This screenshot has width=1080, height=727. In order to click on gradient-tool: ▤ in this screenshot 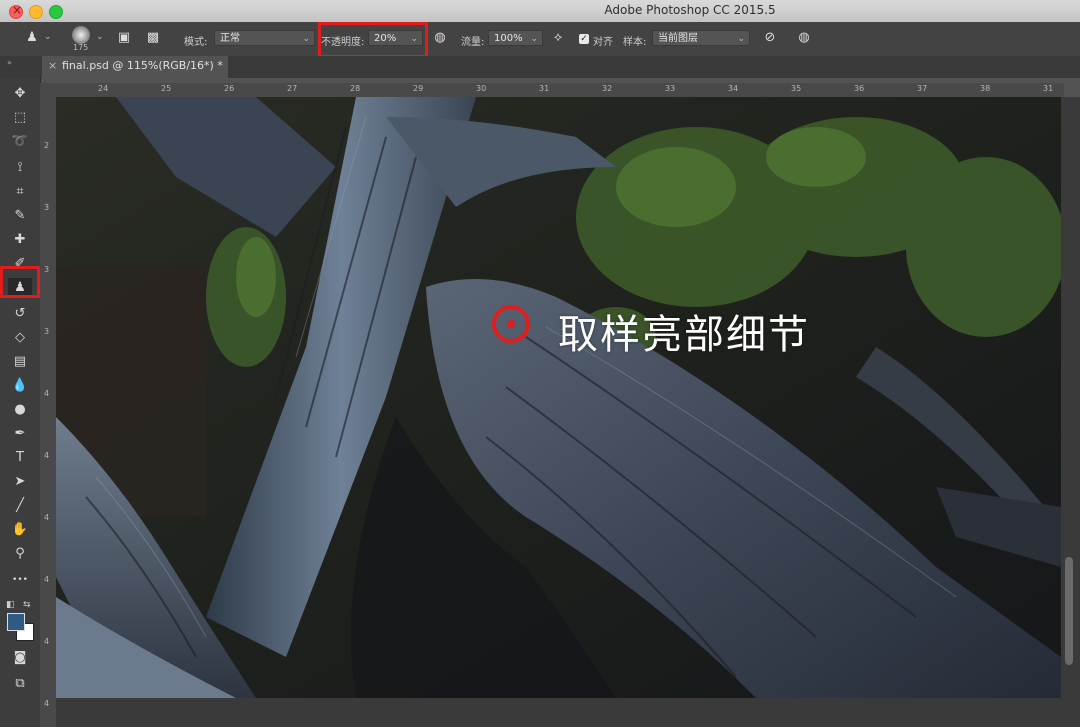, I will do `click(20, 362)`.